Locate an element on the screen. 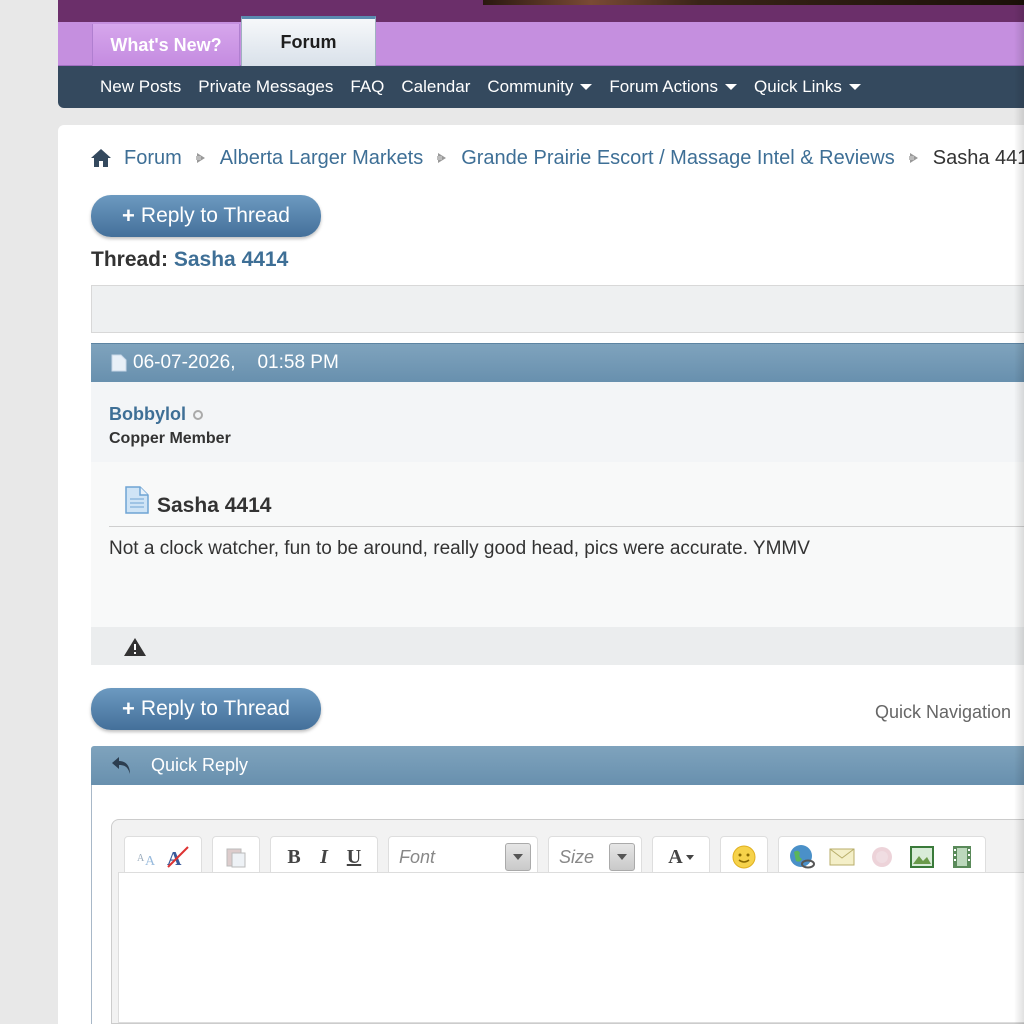 Image resolution: width=1024 pixels, height=1024 pixels. nav-label: FAQ is located at coordinates (367, 86).